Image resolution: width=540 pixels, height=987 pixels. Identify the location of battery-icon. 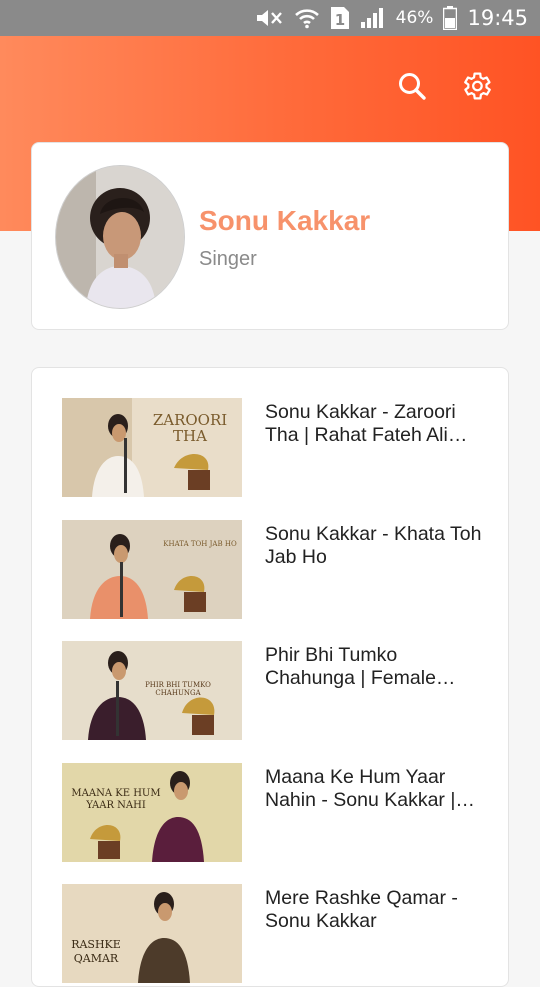
(450, 18).